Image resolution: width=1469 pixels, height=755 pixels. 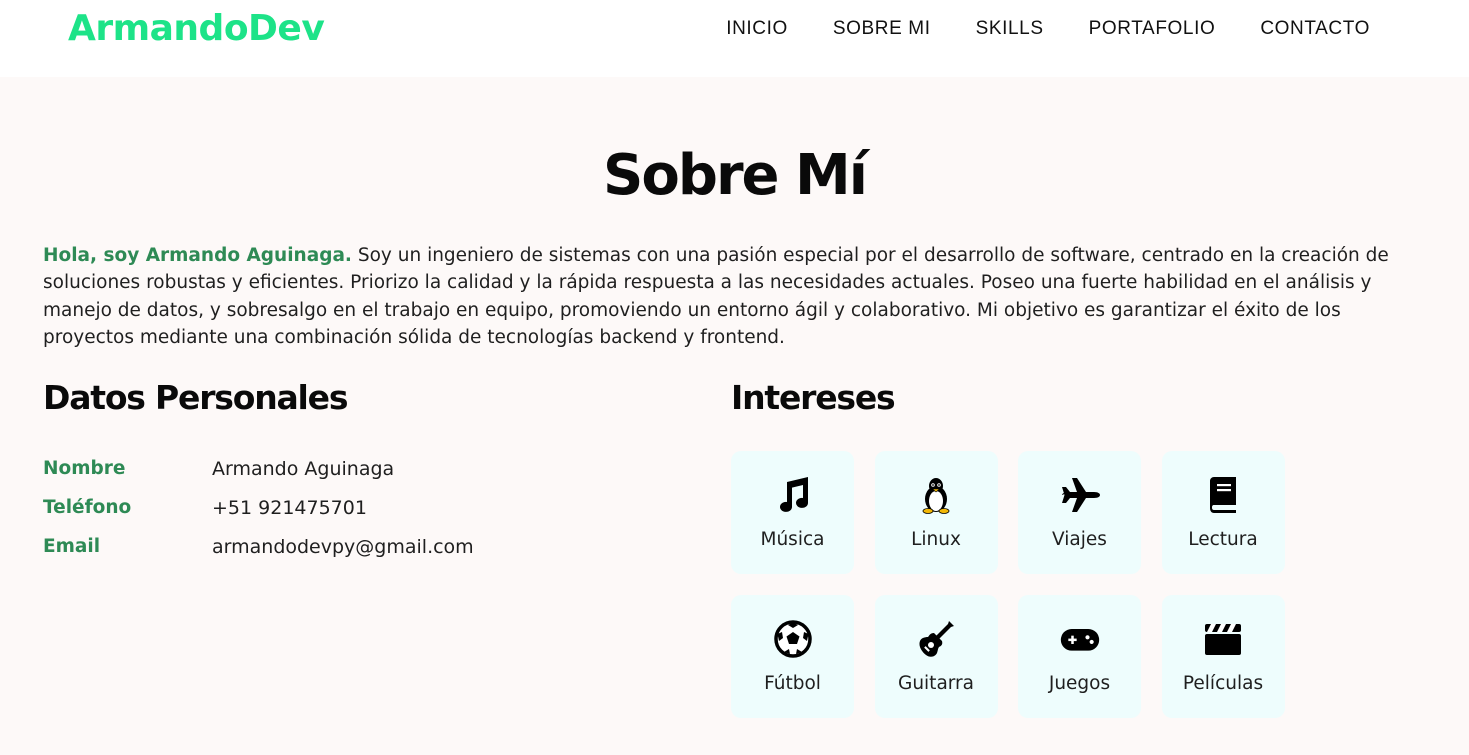 What do you see at coordinates (792, 683) in the screenshot?
I see `interest-label: Fútbol` at bounding box center [792, 683].